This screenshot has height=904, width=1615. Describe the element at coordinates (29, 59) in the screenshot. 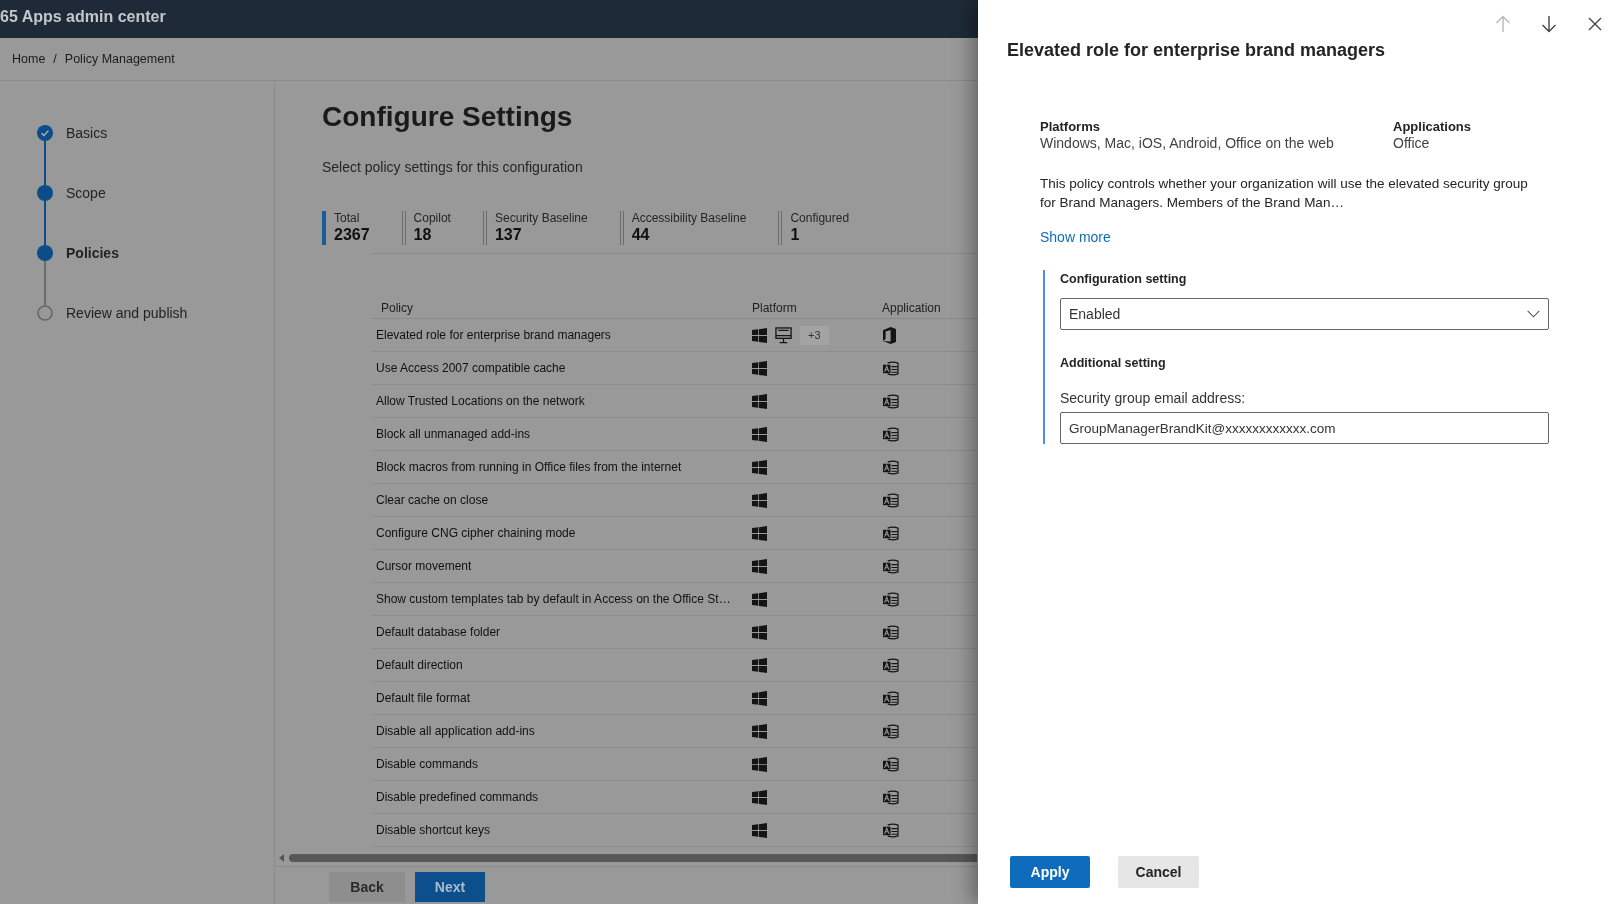

I see `breadcrumb-link: Home` at that location.